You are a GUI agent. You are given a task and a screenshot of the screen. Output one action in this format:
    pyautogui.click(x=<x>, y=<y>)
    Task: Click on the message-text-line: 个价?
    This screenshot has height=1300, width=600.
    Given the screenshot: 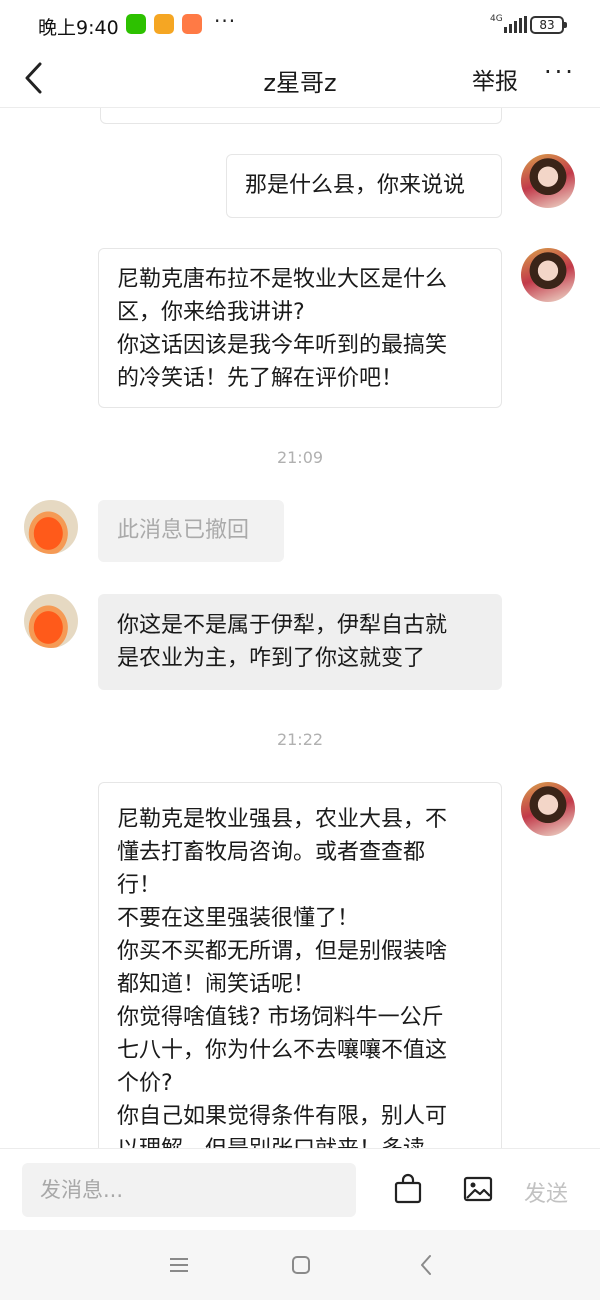 What is the action you would take?
    pyautogui.click(x=145, y=1083)
    